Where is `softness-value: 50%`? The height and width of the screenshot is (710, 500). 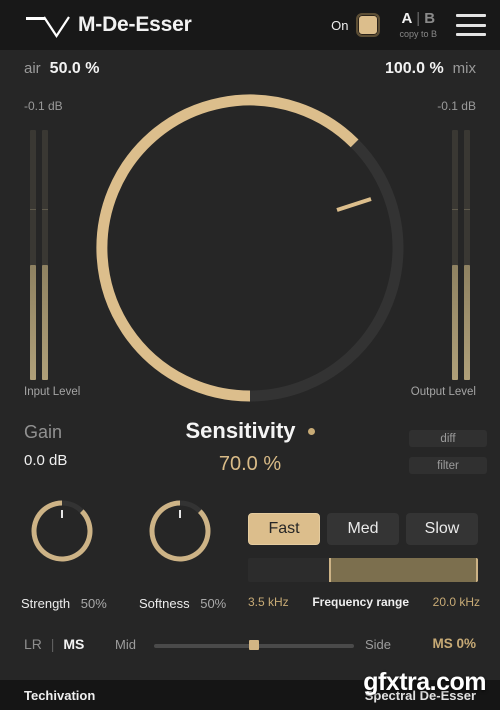 softness-value: 50% is located at coordinates (213, 603).